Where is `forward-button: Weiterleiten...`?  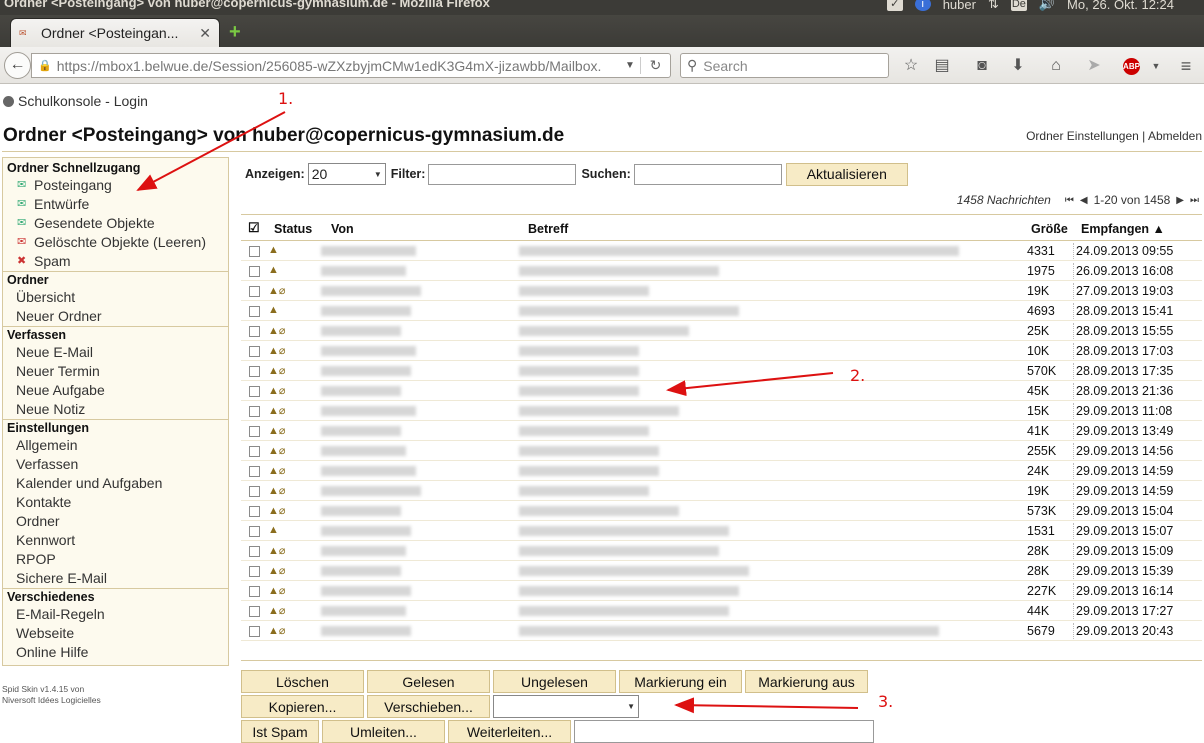 forward-button: Weiterleiten... is located at coordinates (509, 731).